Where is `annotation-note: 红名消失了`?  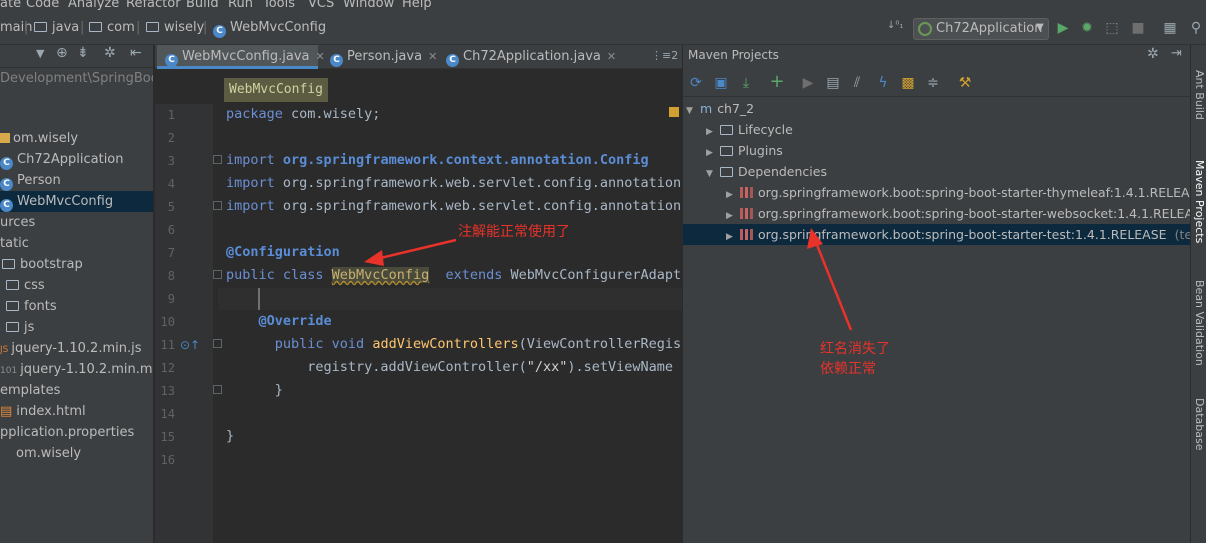 annotation-note: 红名消失了 is located at coordinates (855, 349).